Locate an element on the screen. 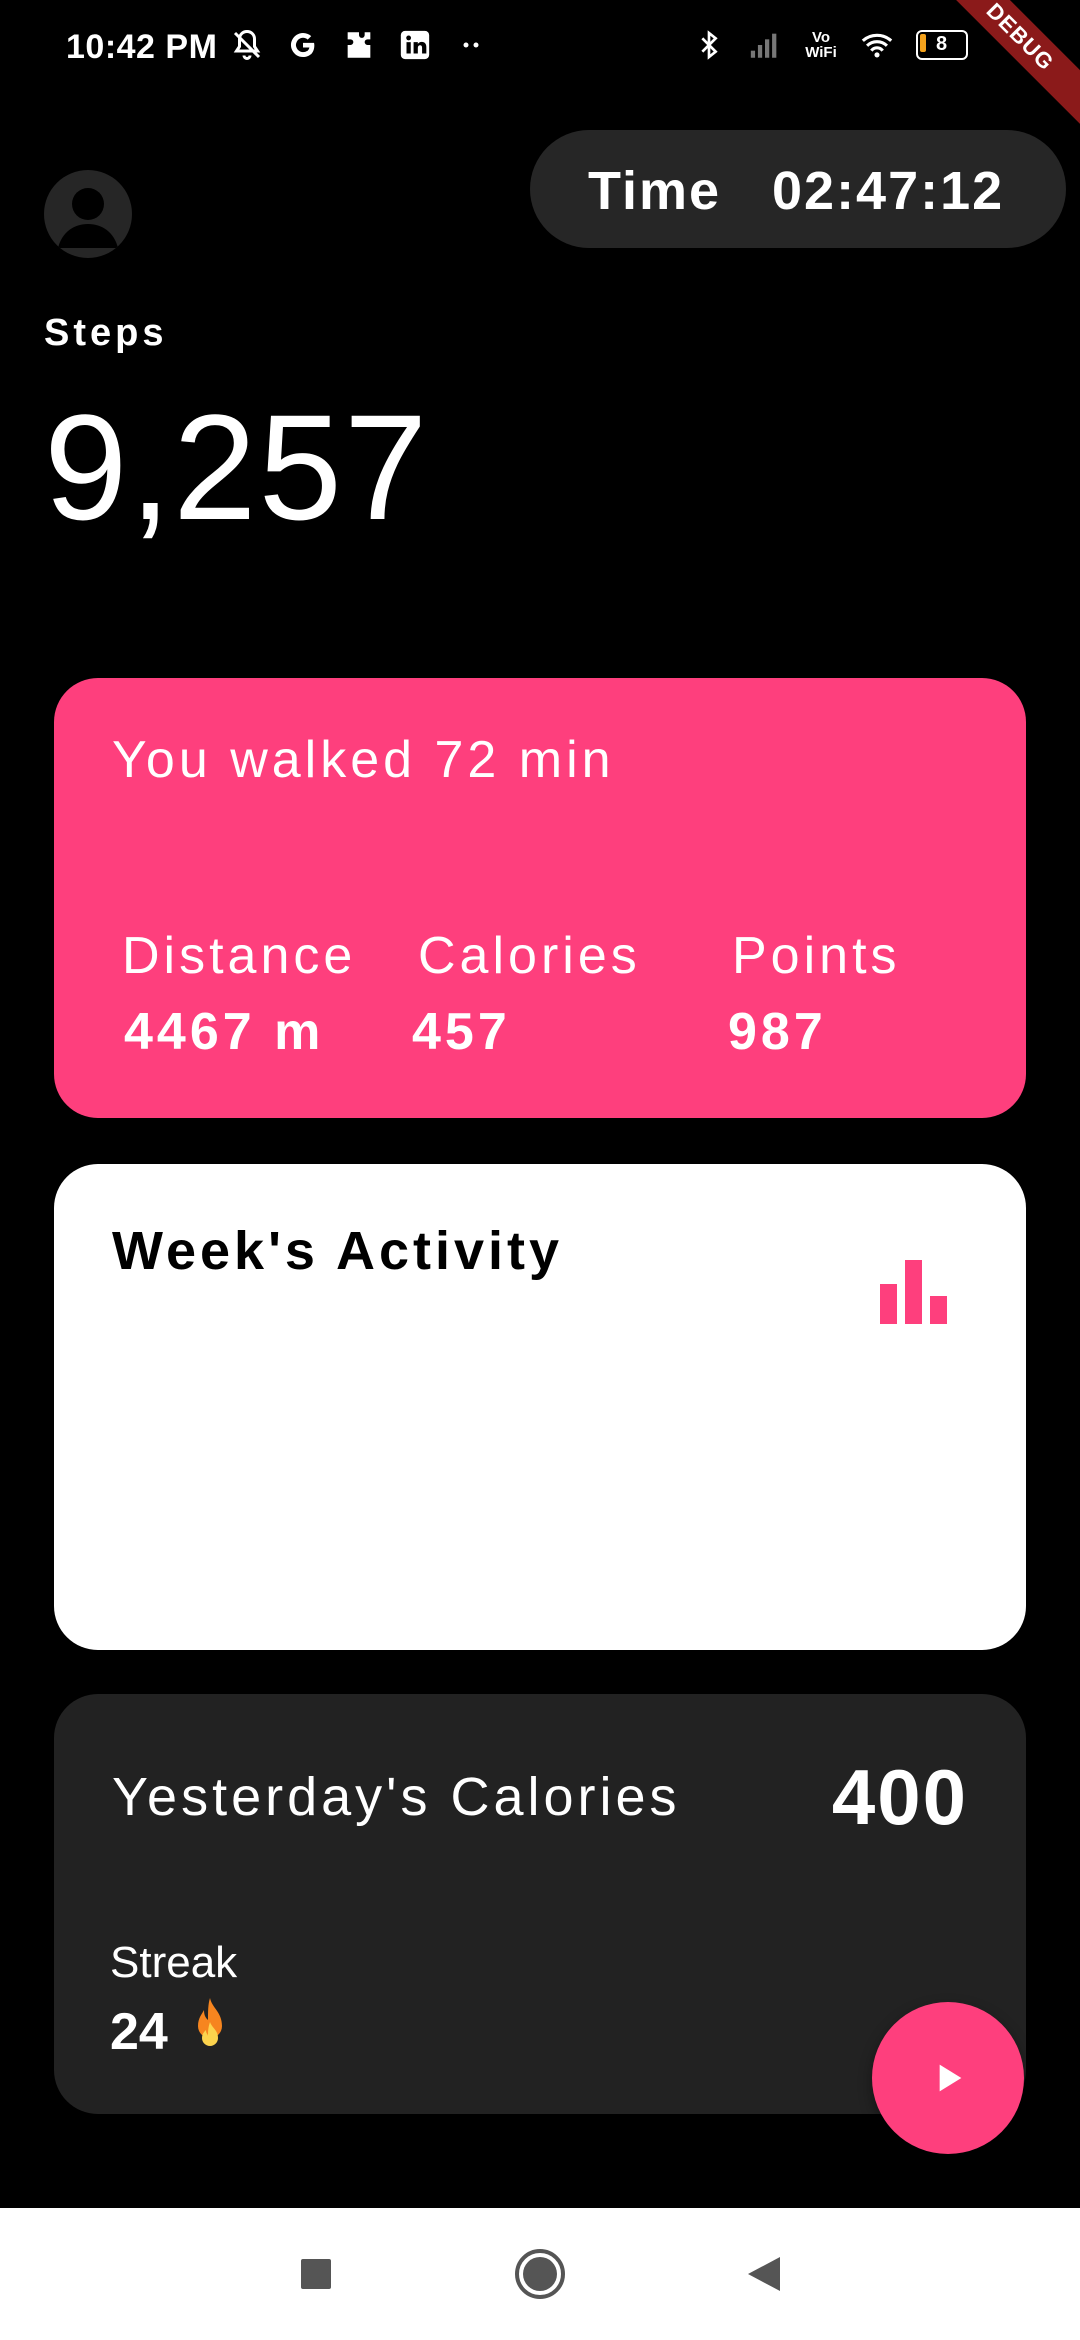 The width and height of the screenshot is (1080, 2340). recents-button is located at coordinates (316, 2274).